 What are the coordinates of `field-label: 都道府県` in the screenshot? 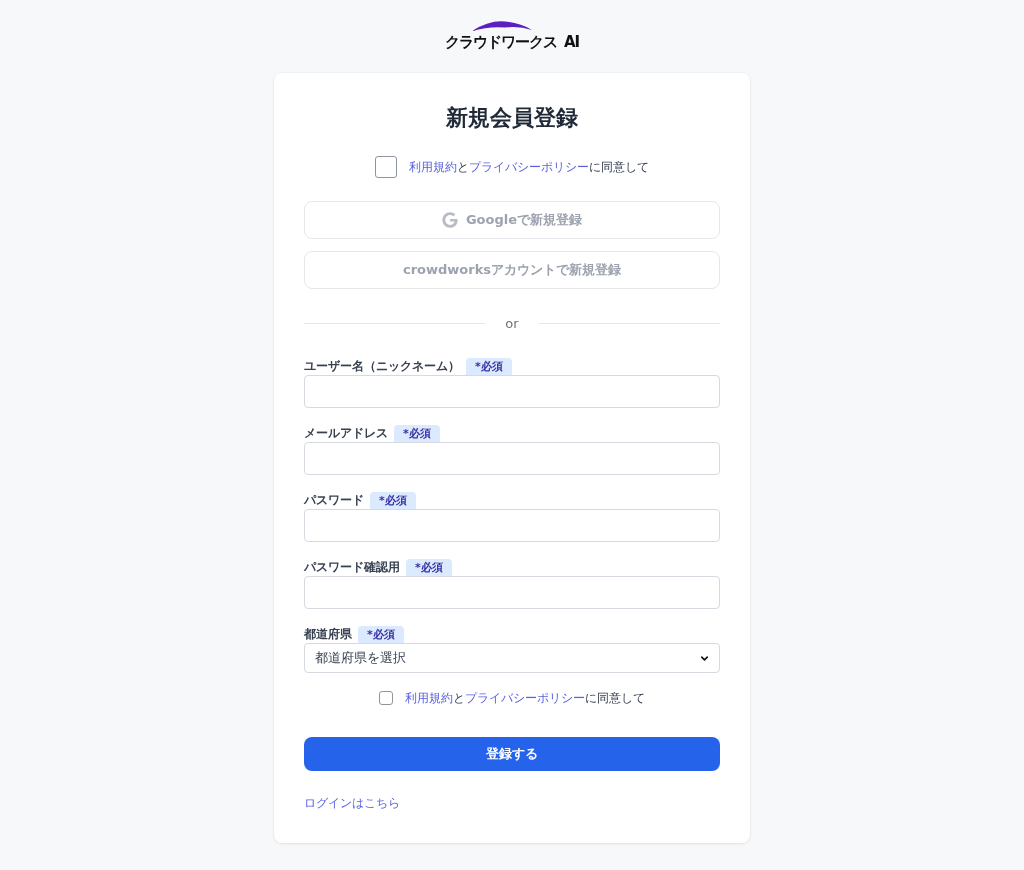 It's located at (328, 634).